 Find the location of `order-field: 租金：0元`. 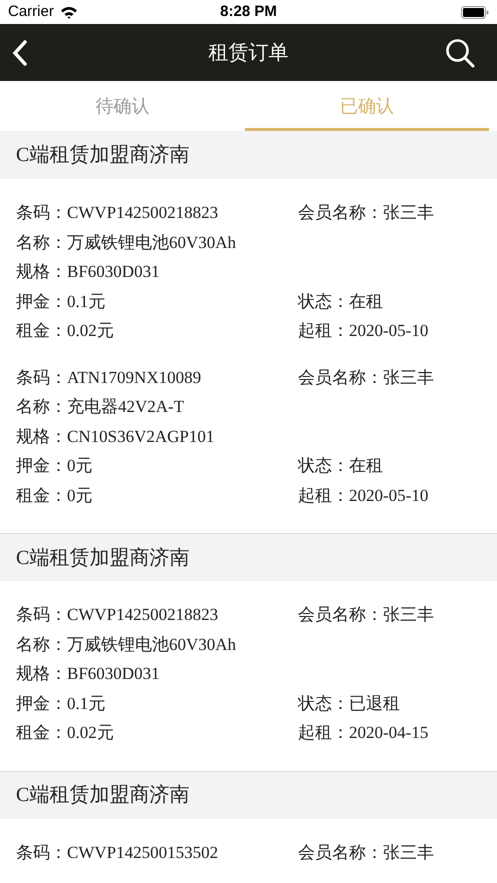

order-field: 租金：0元 is located at coordinates (157, 495).